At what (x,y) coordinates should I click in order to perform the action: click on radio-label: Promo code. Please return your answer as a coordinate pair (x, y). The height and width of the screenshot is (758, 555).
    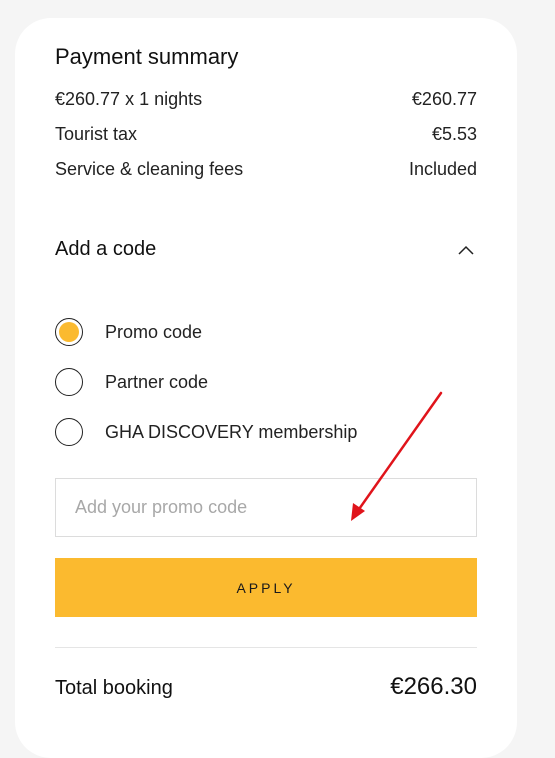
    Looking at the image, I should click on (154, 331).